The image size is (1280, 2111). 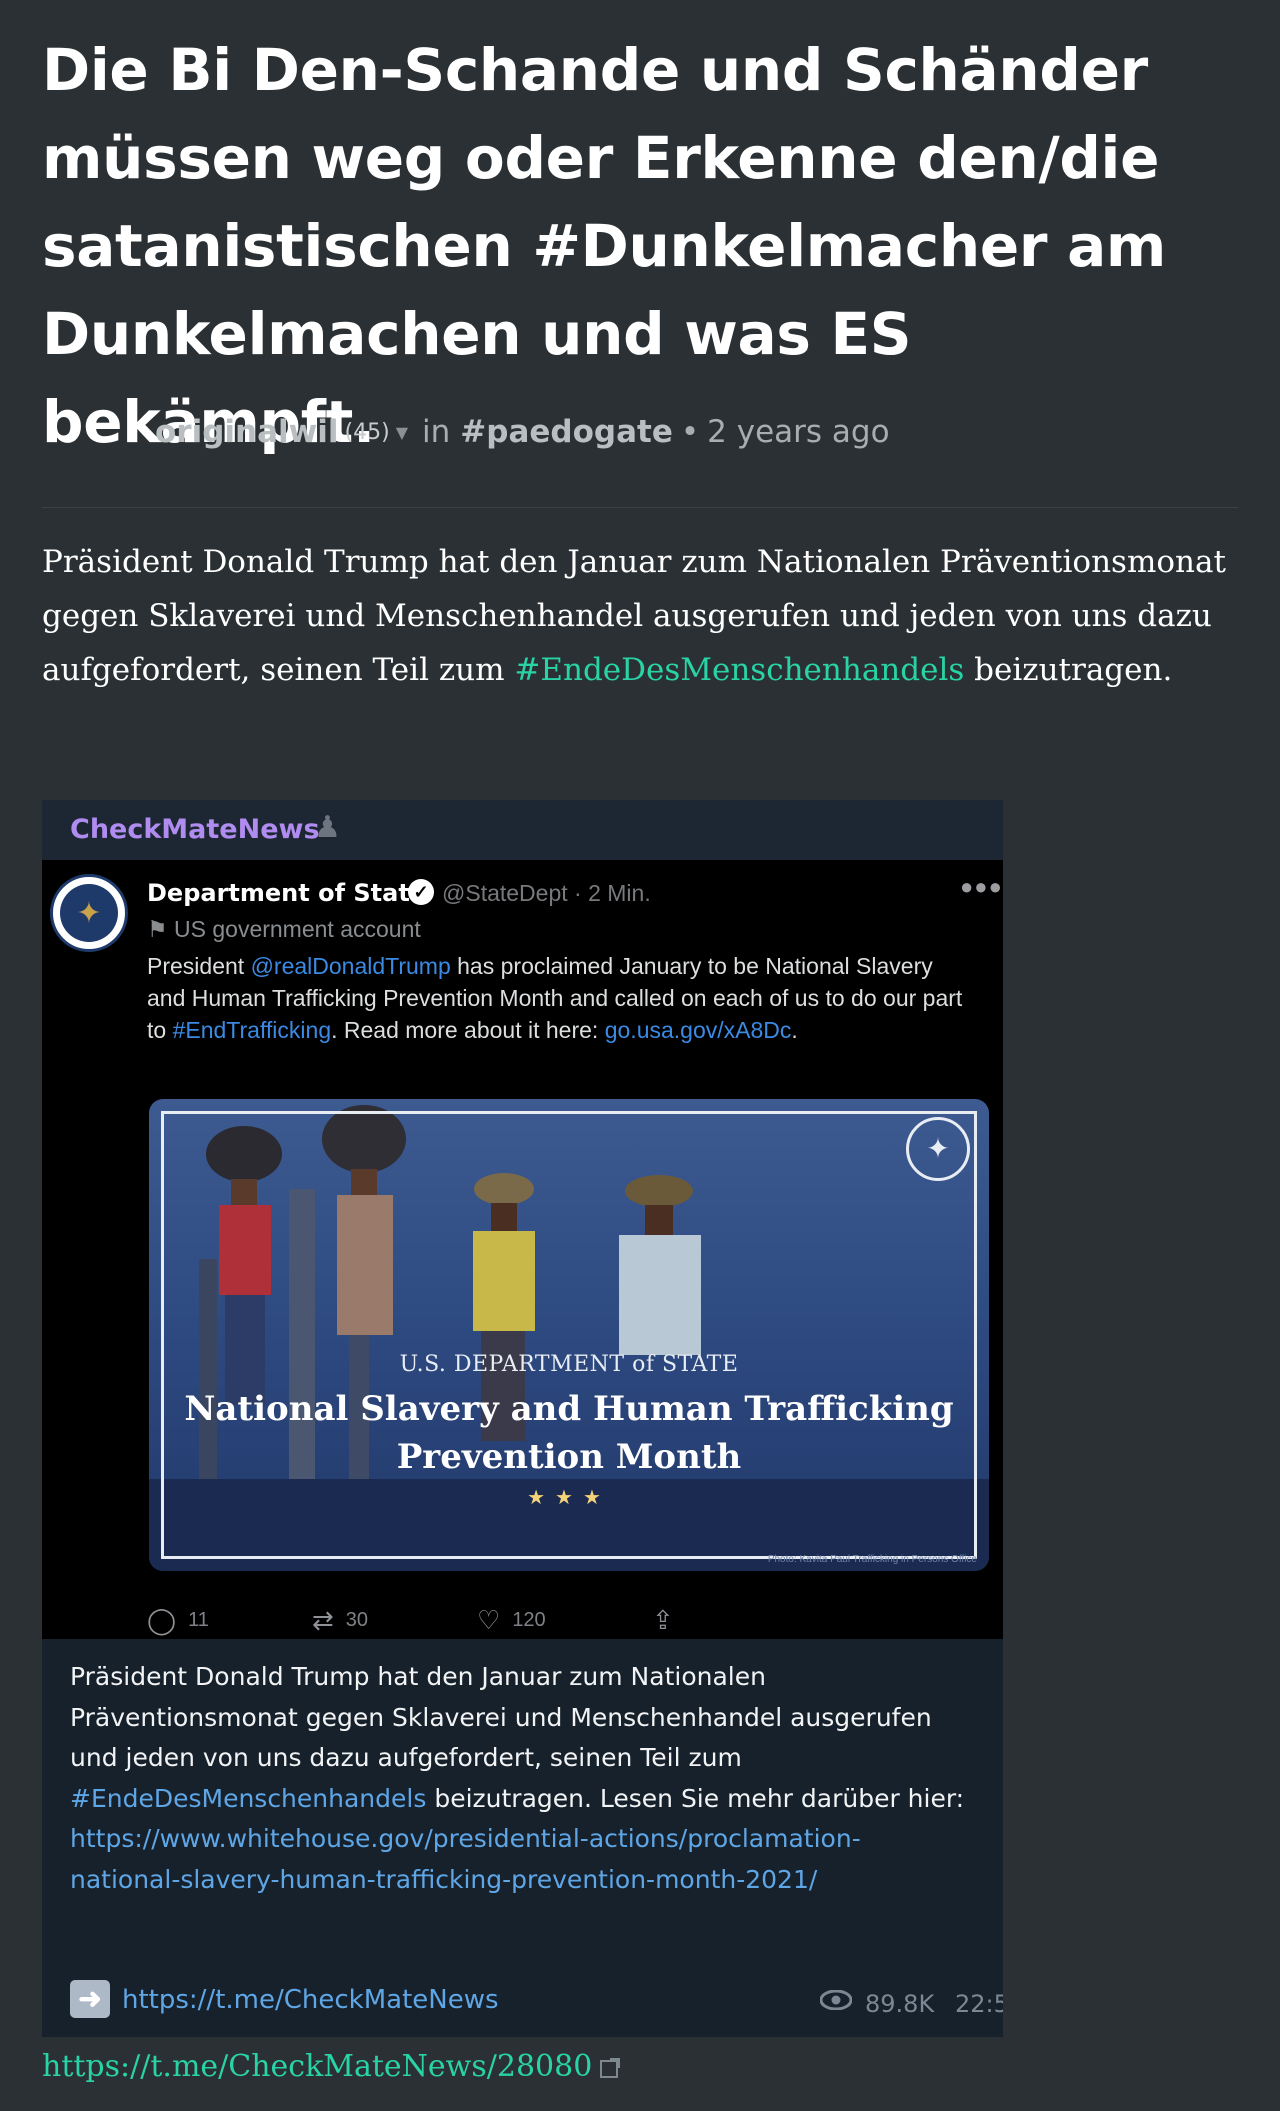 What do you see at coordinates (350, 966) in the screenshot?
I see `tweet-mention: @realDonaldTrump` at bounding box center [350, 966].